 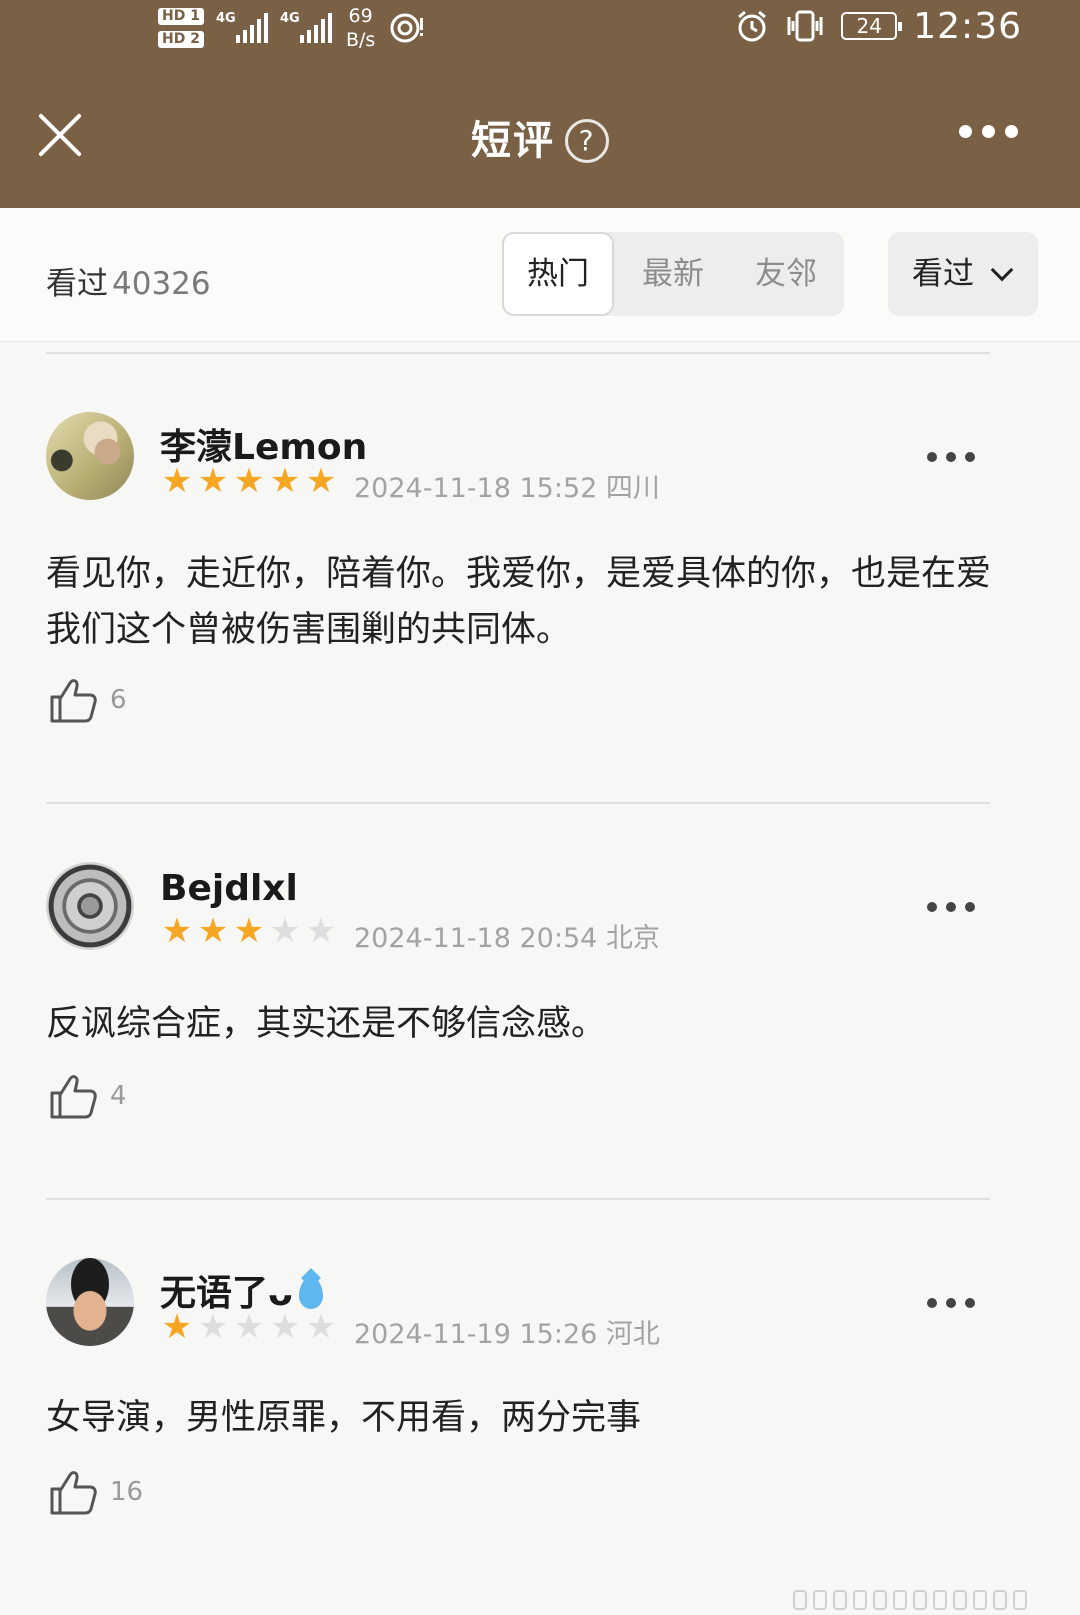 What do you see at coordinates (513, 141) in the screenshot?
I see `page-title: 短评` at bounding box center [513, 141].